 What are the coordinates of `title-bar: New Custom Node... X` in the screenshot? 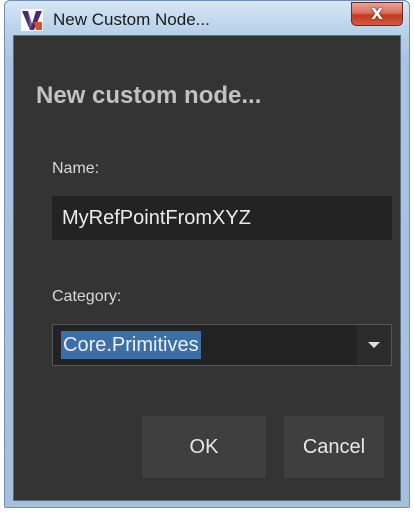 It's located at (207, 18).